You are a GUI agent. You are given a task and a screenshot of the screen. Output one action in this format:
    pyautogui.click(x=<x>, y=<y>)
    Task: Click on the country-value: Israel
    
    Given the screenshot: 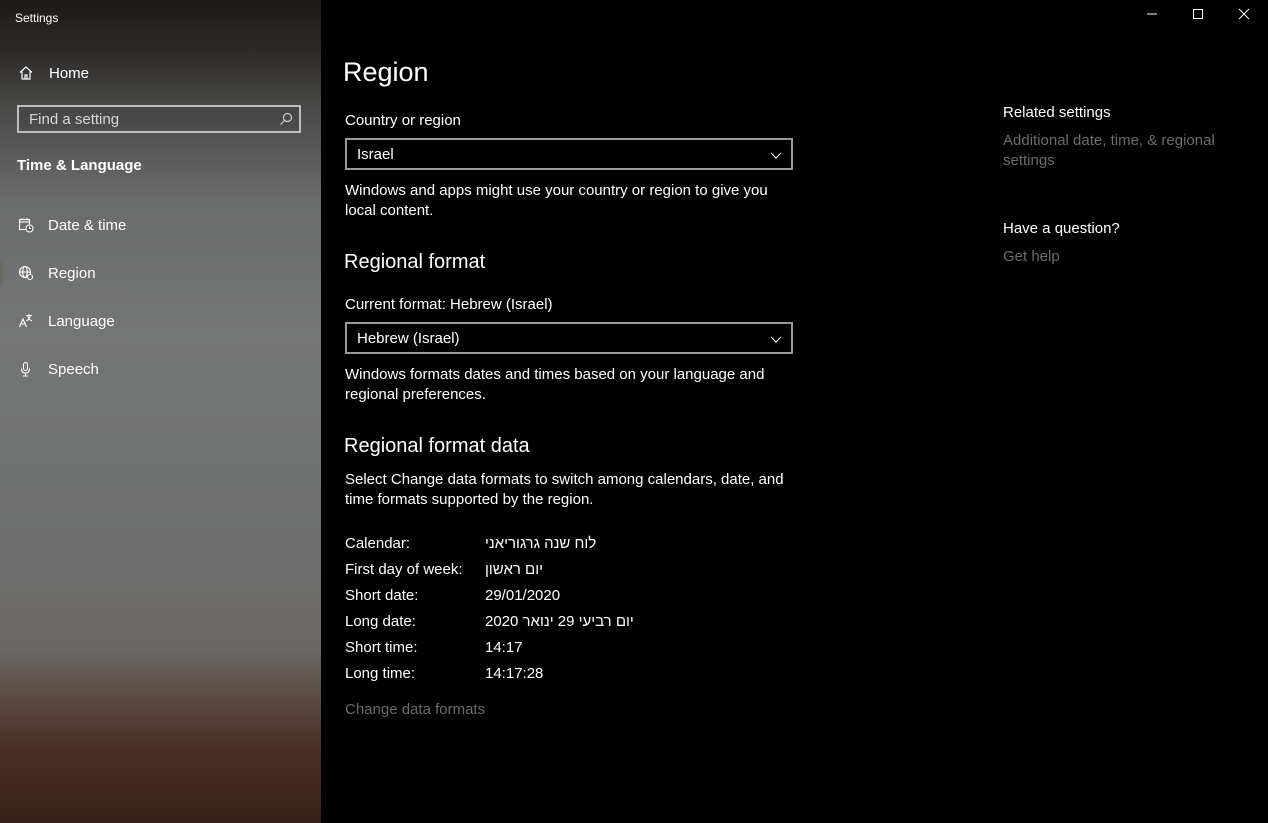 What is the action you would take?
    pyautogui.click(x=375, y=154)
    